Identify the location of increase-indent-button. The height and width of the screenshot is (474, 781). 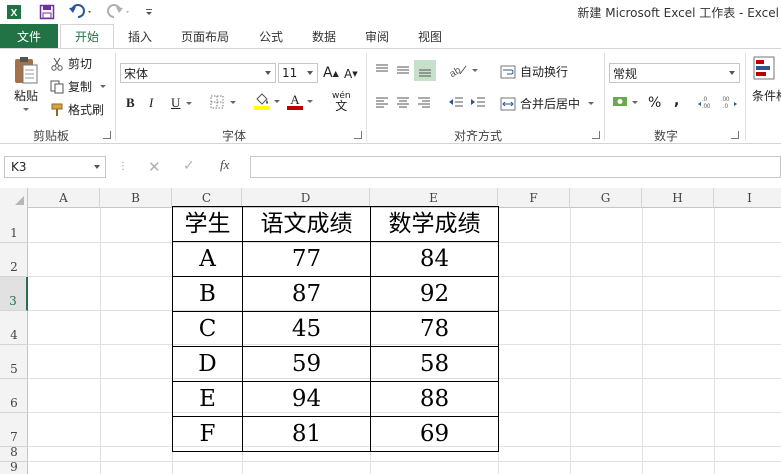
(478, 102).